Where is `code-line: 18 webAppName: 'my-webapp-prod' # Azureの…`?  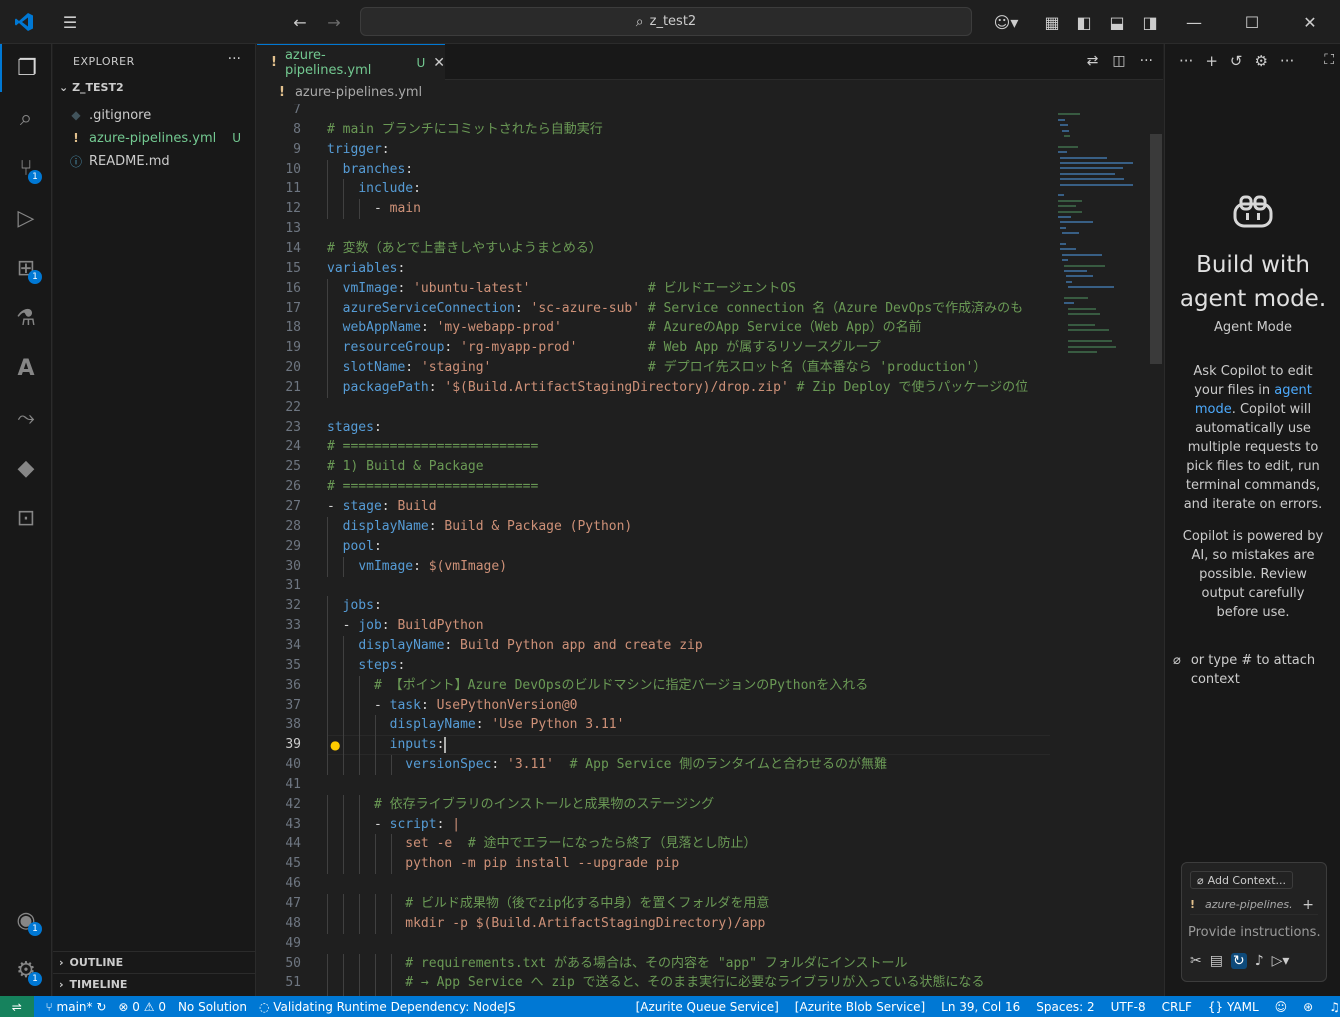 code-line: 18 webAppName: 'my-webapp-prod' # Azureの… is located at coordinates (653, 328).